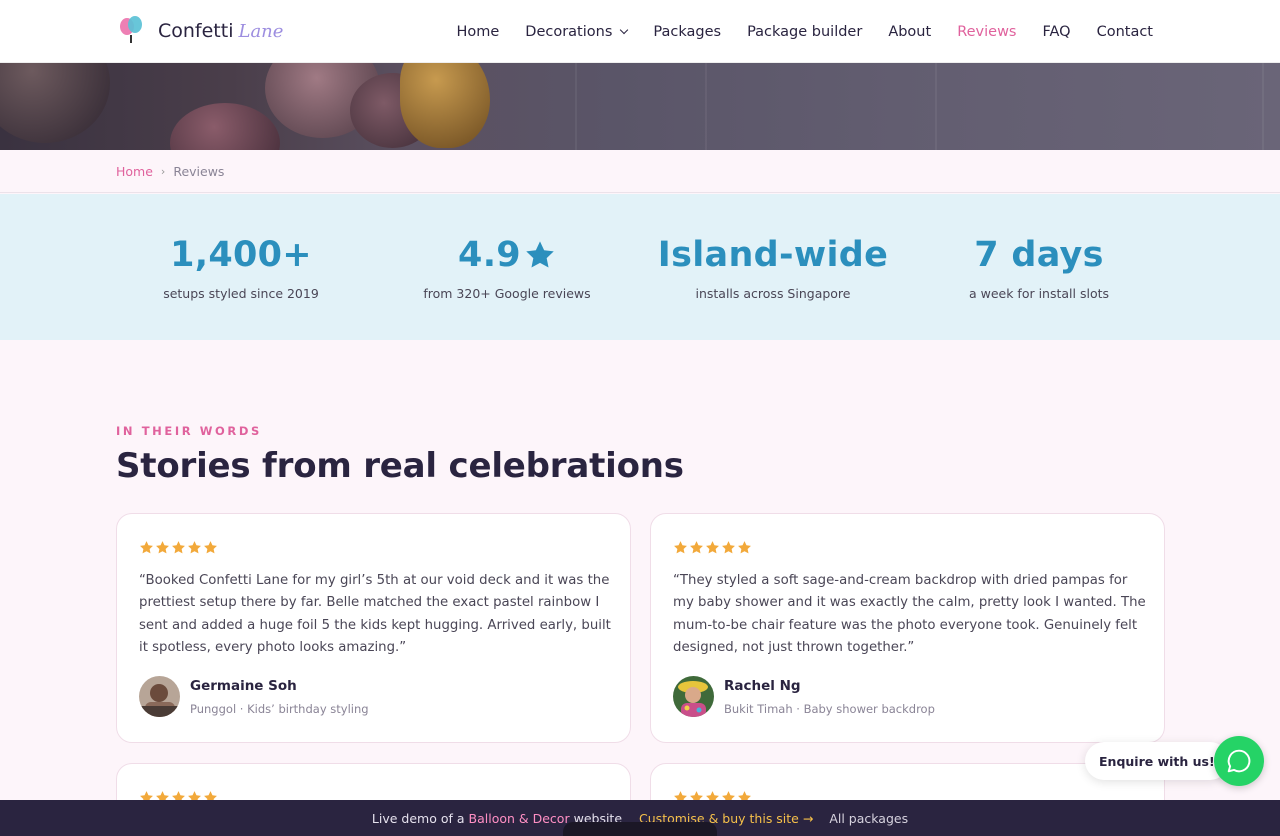 This screenshot has height=836, width=1280. What do you see at coordinates (418, 818) in the screenshot?
I see `demo-prefix: Live demo of a` at bounding box center [418, 818].